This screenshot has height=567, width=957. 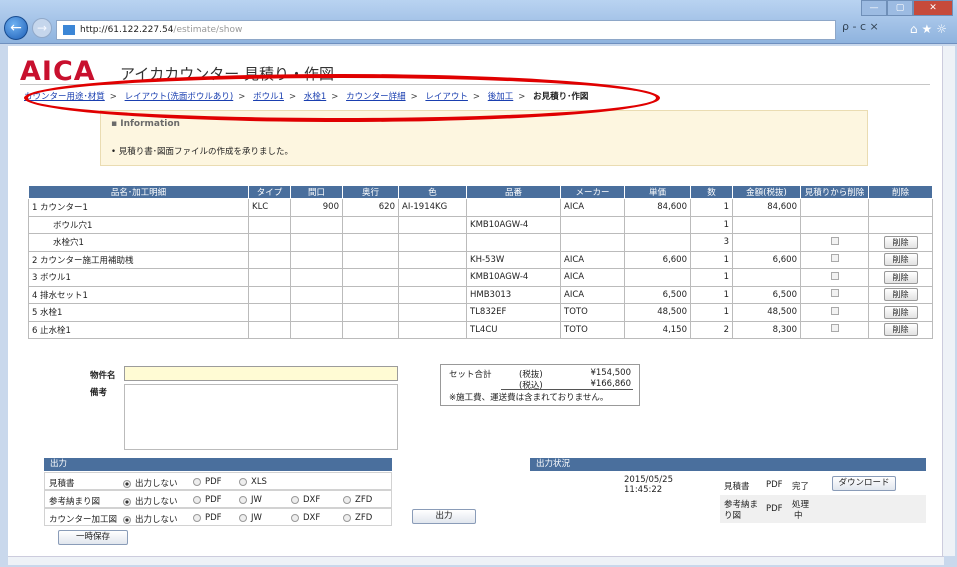 I want to click on total-note: ※施工費、運送費は含まれておりません。, so click(x=529, y=398).